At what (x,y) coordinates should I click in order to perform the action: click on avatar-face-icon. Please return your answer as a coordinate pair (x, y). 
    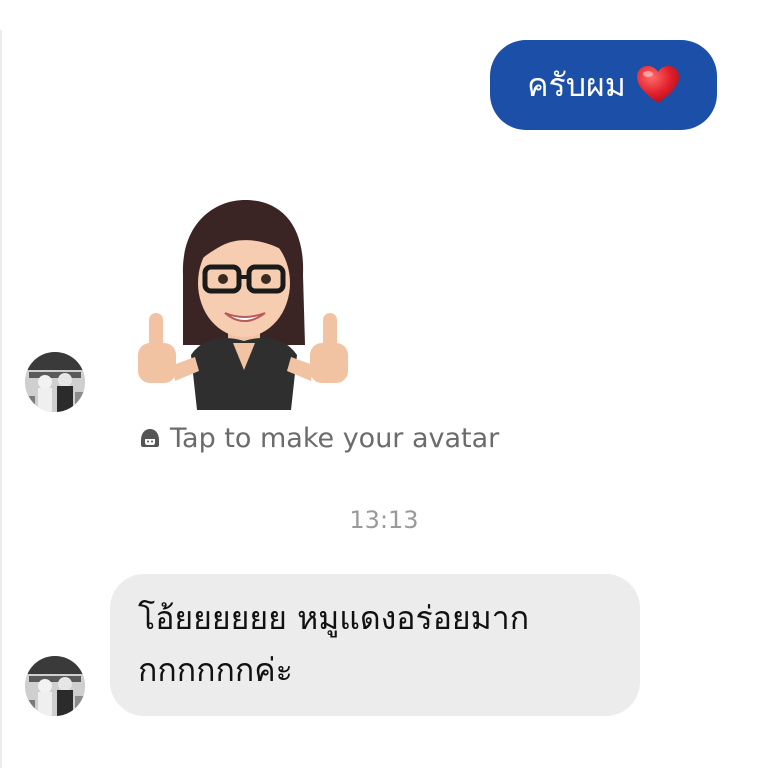
    Looking at the image, I should click on (150, 438).